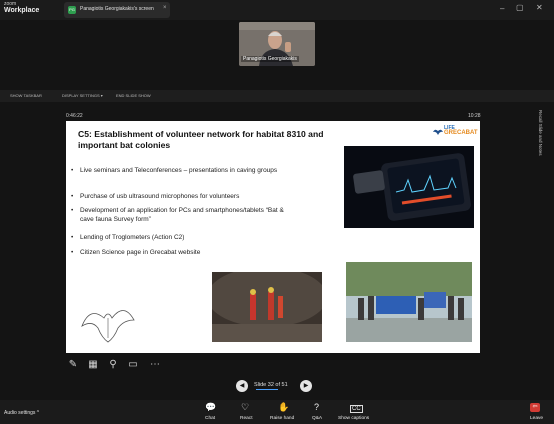 Image resolution: width=554 pixels, height=424 pixels. Describe the element at coordinates (409, 187) in the screenshot. I see `ultrasound-device-photo` at that location.